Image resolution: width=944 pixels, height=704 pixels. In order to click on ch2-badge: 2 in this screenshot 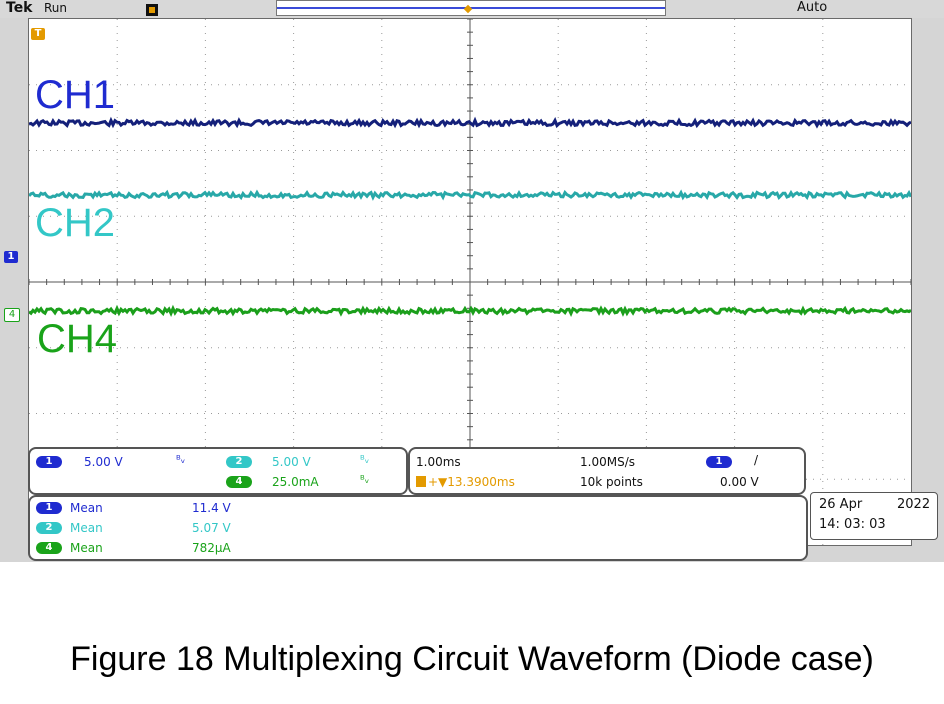, I will do `click(239, 462)`.